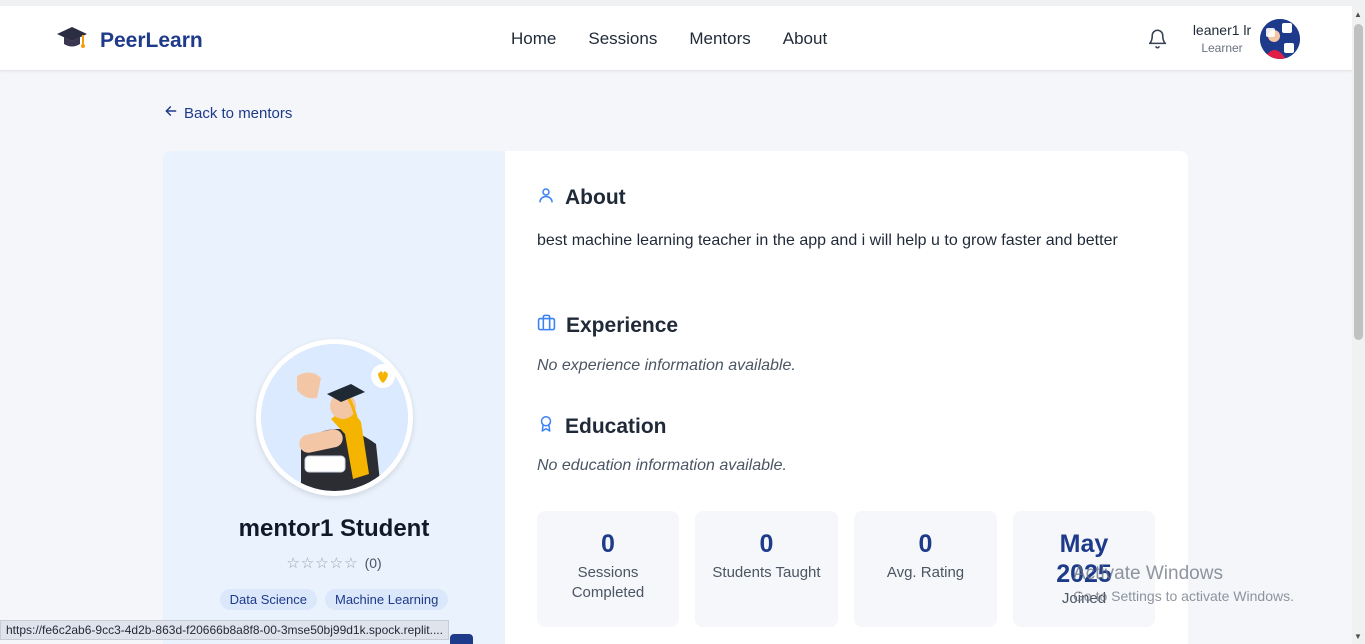  I want to click on back-link-label: Back to mentors, so click(238, 113).